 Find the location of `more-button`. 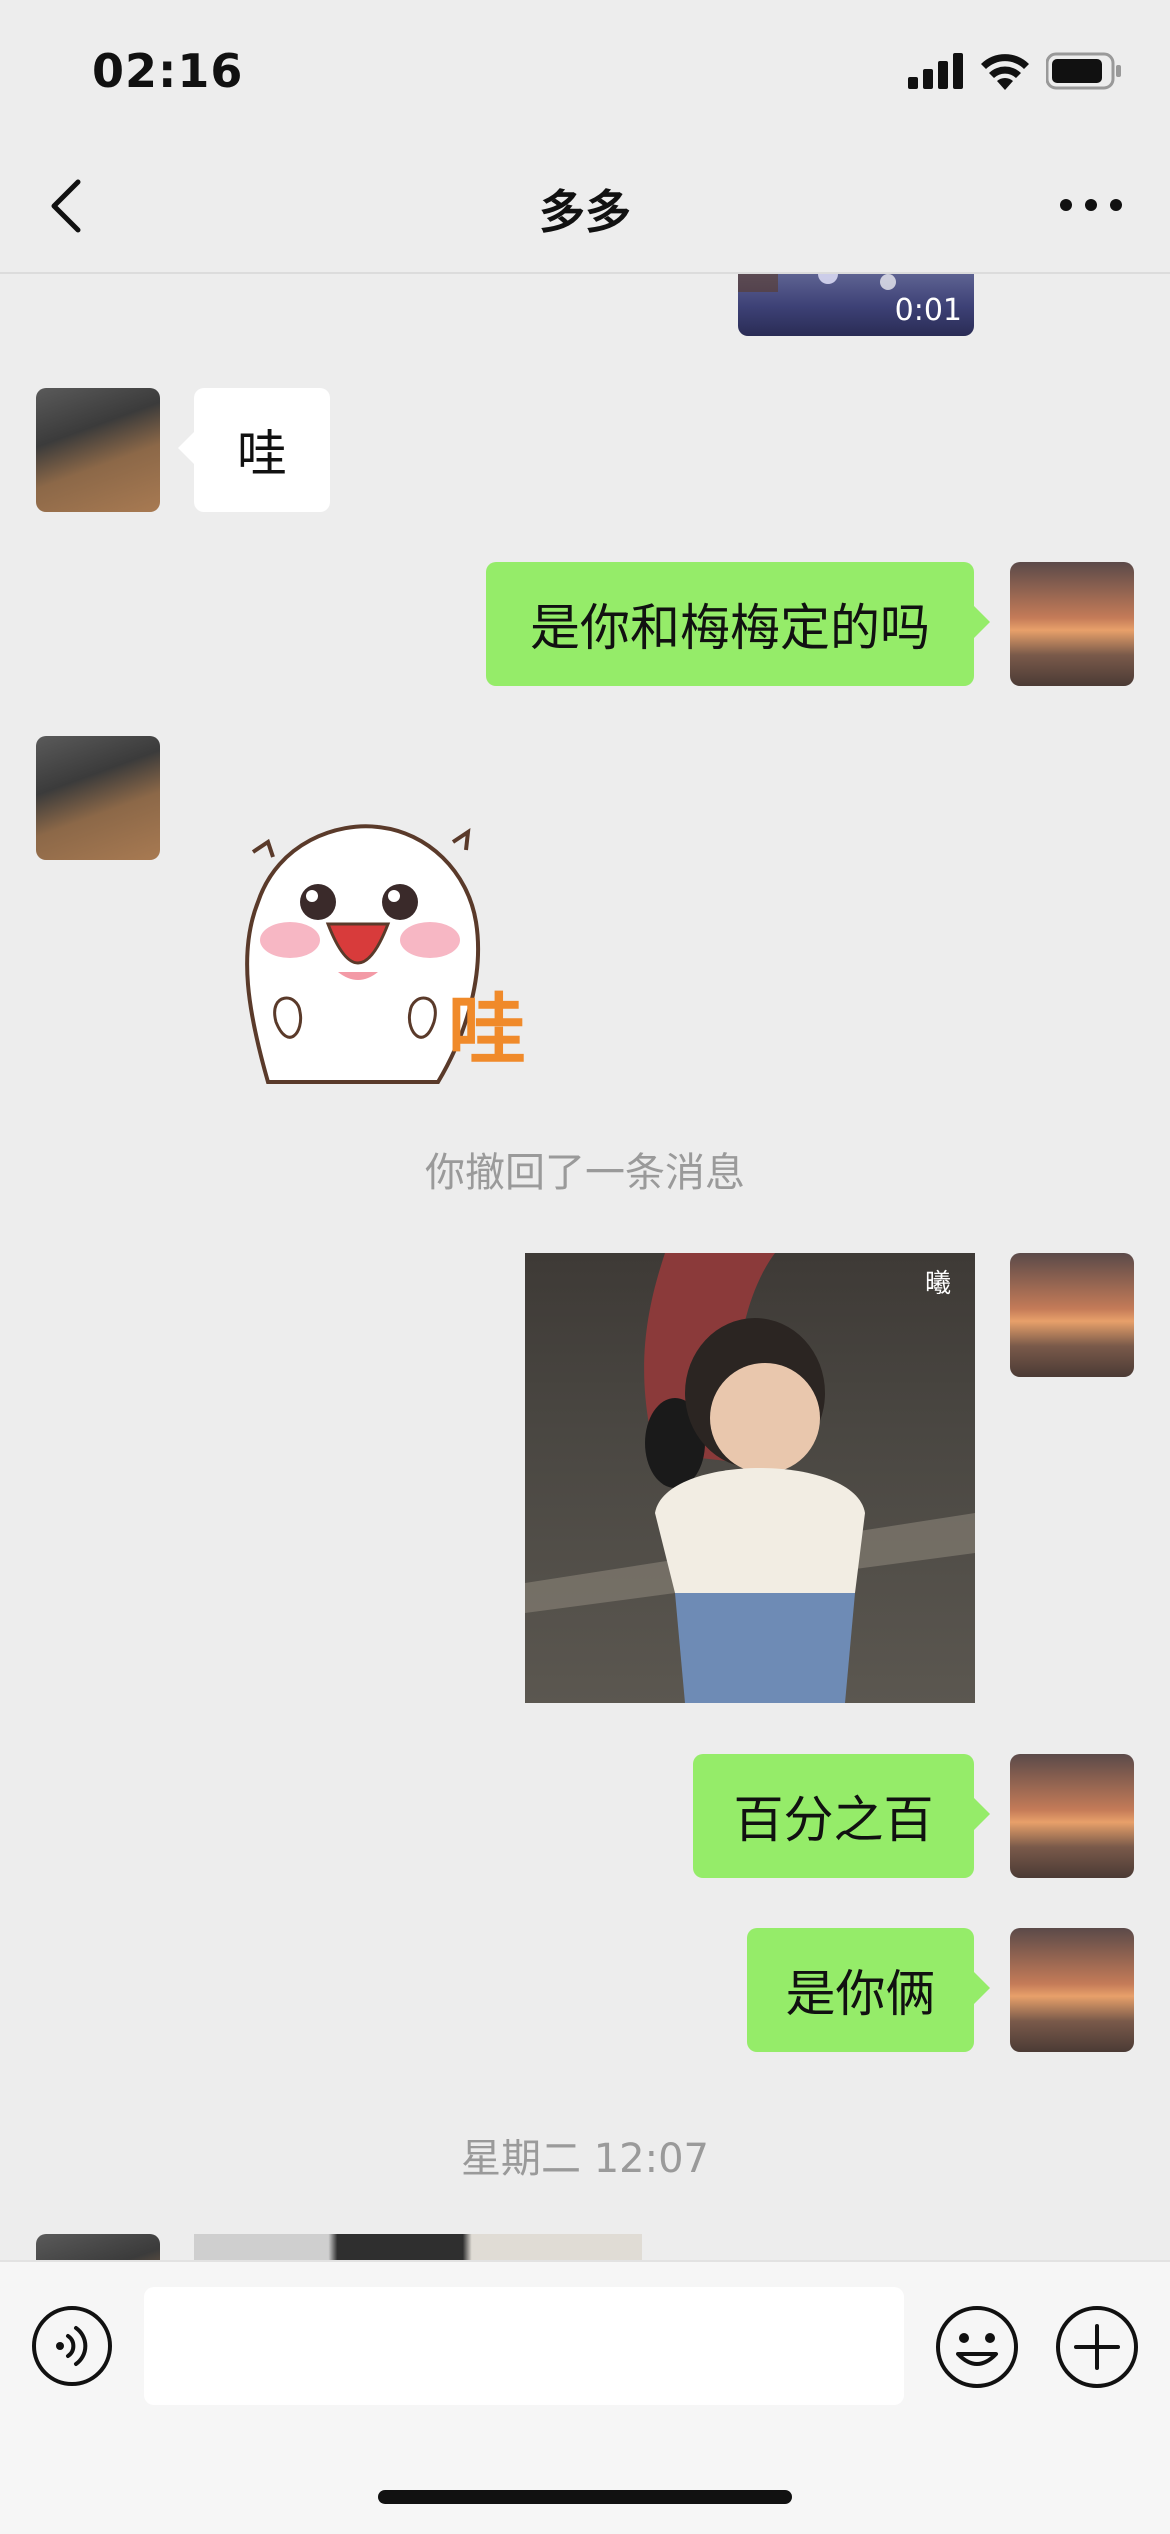

more-button is located at coordinates (1091, 205).